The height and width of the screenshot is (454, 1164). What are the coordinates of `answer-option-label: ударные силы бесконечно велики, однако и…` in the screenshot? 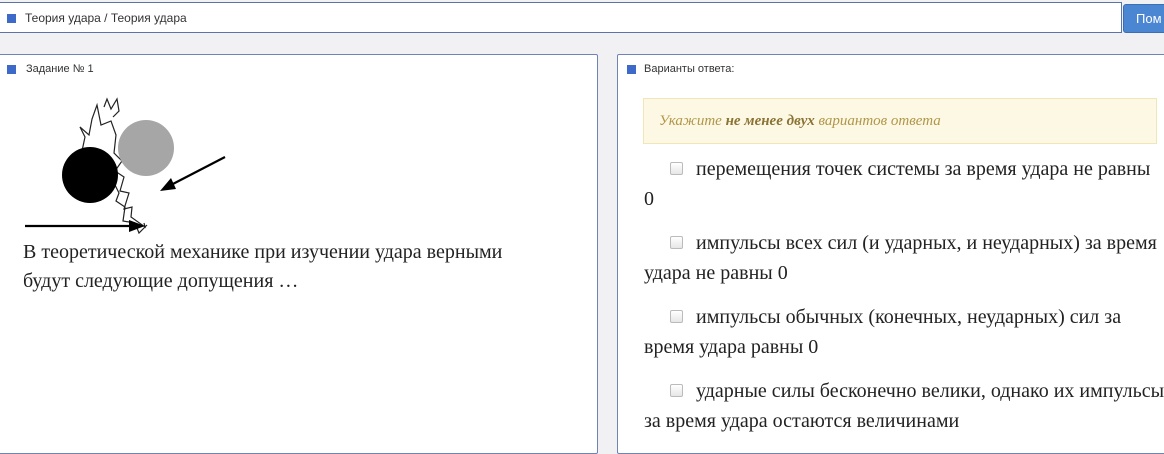 It's located at (904, 406).